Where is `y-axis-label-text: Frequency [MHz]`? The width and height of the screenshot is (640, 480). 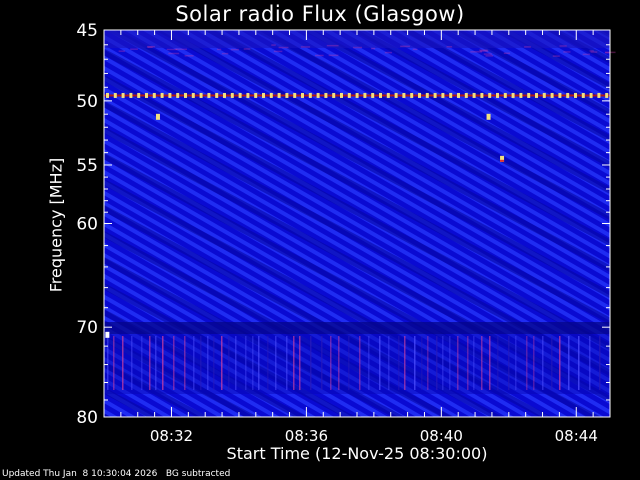 y-axis-label-text: Frequency [MHz] is located at coordinates (56, 225).